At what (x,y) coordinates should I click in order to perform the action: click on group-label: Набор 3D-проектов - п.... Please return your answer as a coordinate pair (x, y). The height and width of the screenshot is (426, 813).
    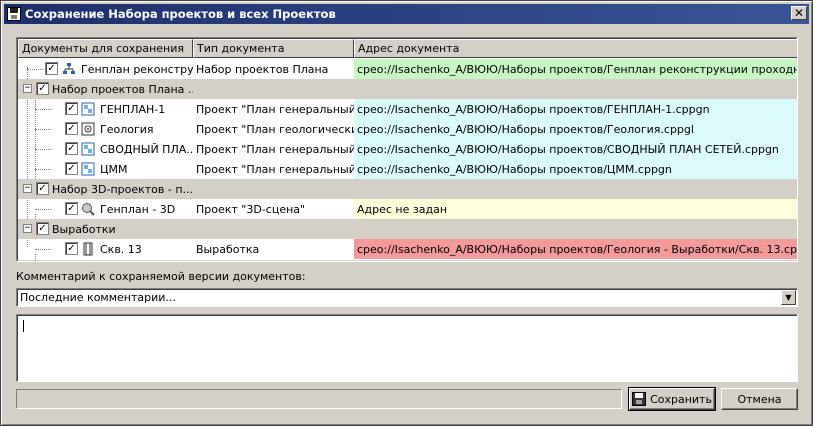
    Looking at the image, I should click on (122, 189).